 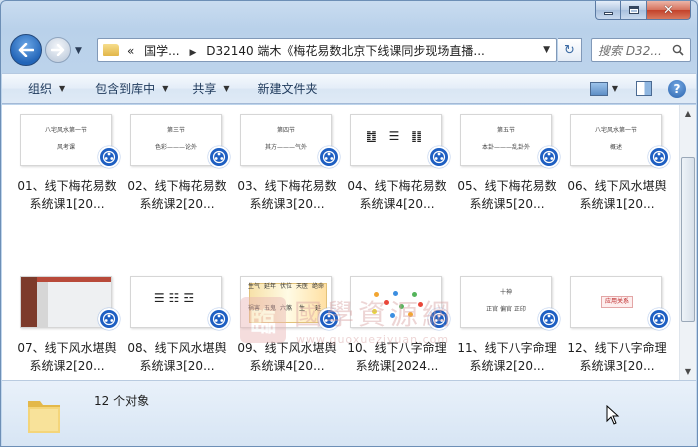 What do you see at coordinates (130, 51) in the screenshot?
I see `breadcrumb-overflow: «` at bounding box center [130, 51].